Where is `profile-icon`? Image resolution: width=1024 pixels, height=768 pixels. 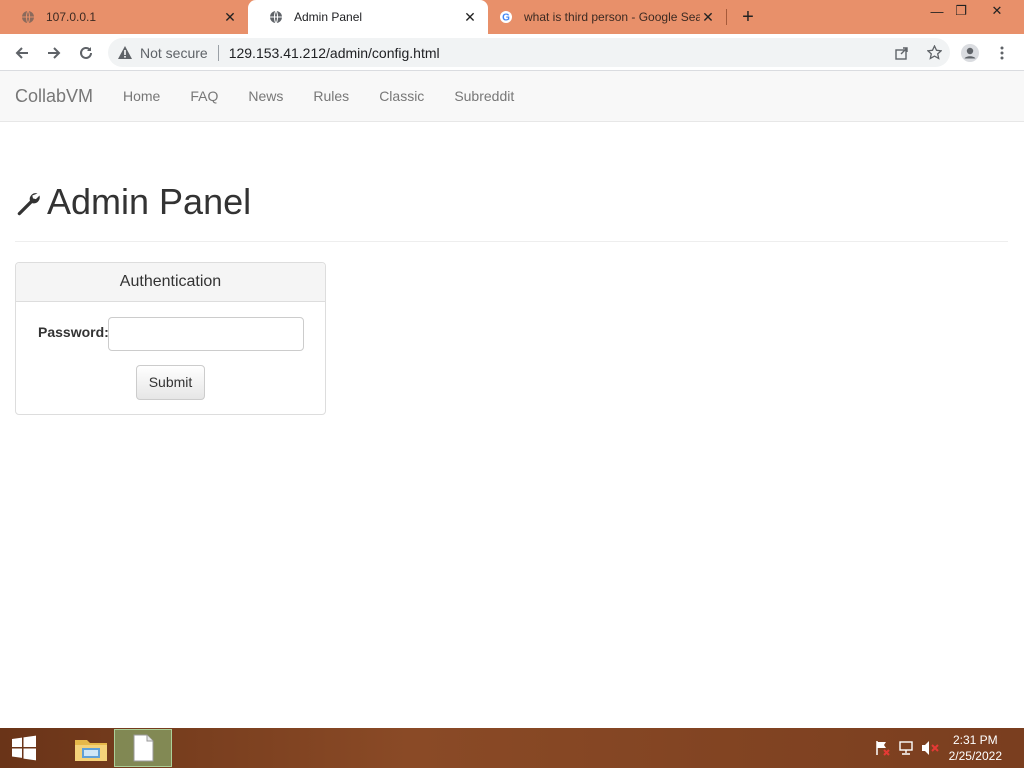
profile-icon is located at coordinates (970, 53).